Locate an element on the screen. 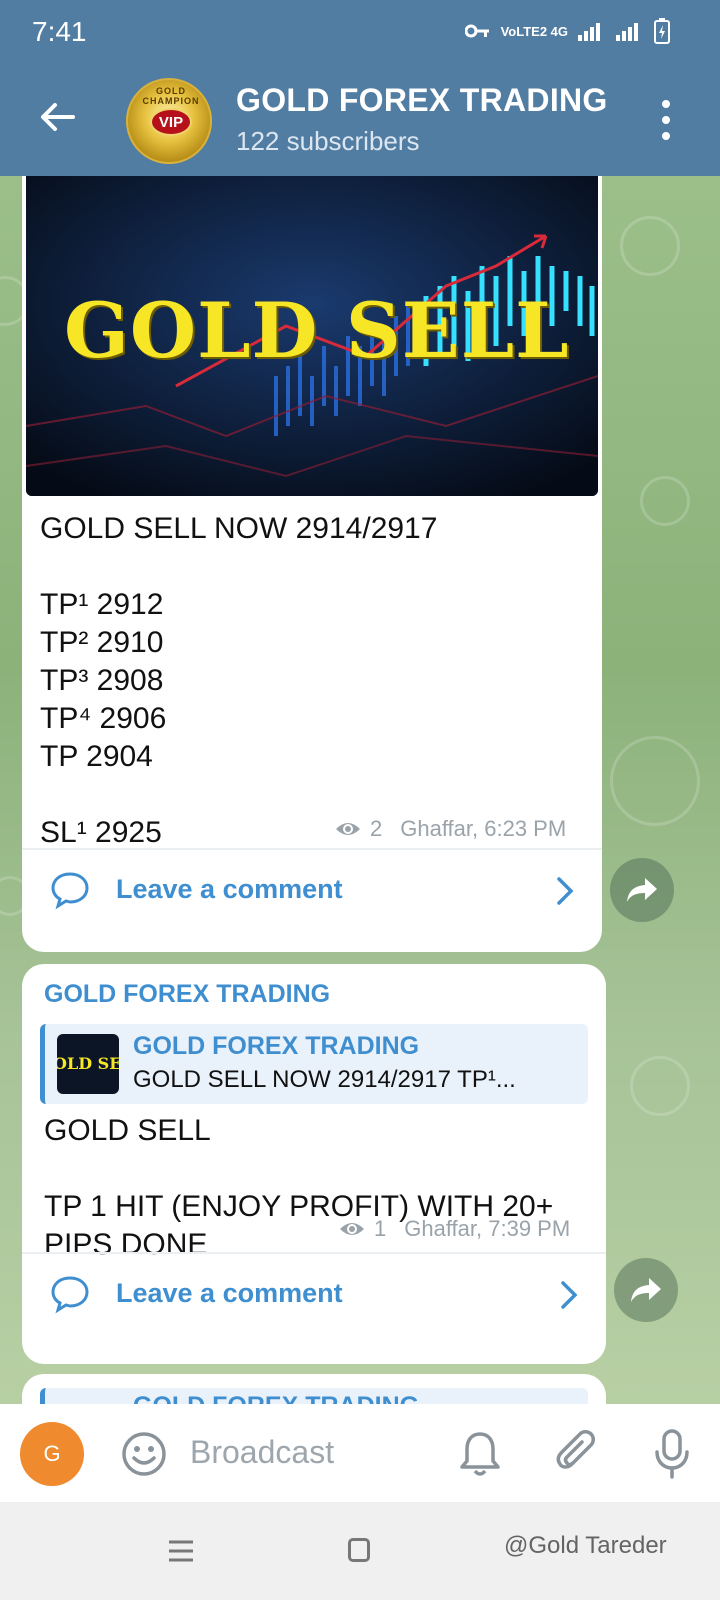 Image resolution: width=720 pixels, height=1600 pixels. reply-thumbnail-text: OLD SEL is located at coordinates (88, 1063).